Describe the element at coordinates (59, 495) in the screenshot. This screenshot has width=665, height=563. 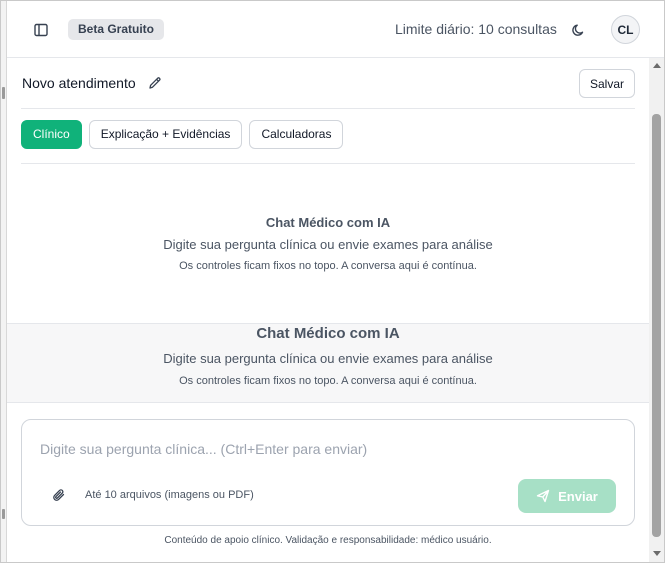
I see `paperclip-icon` at that location.